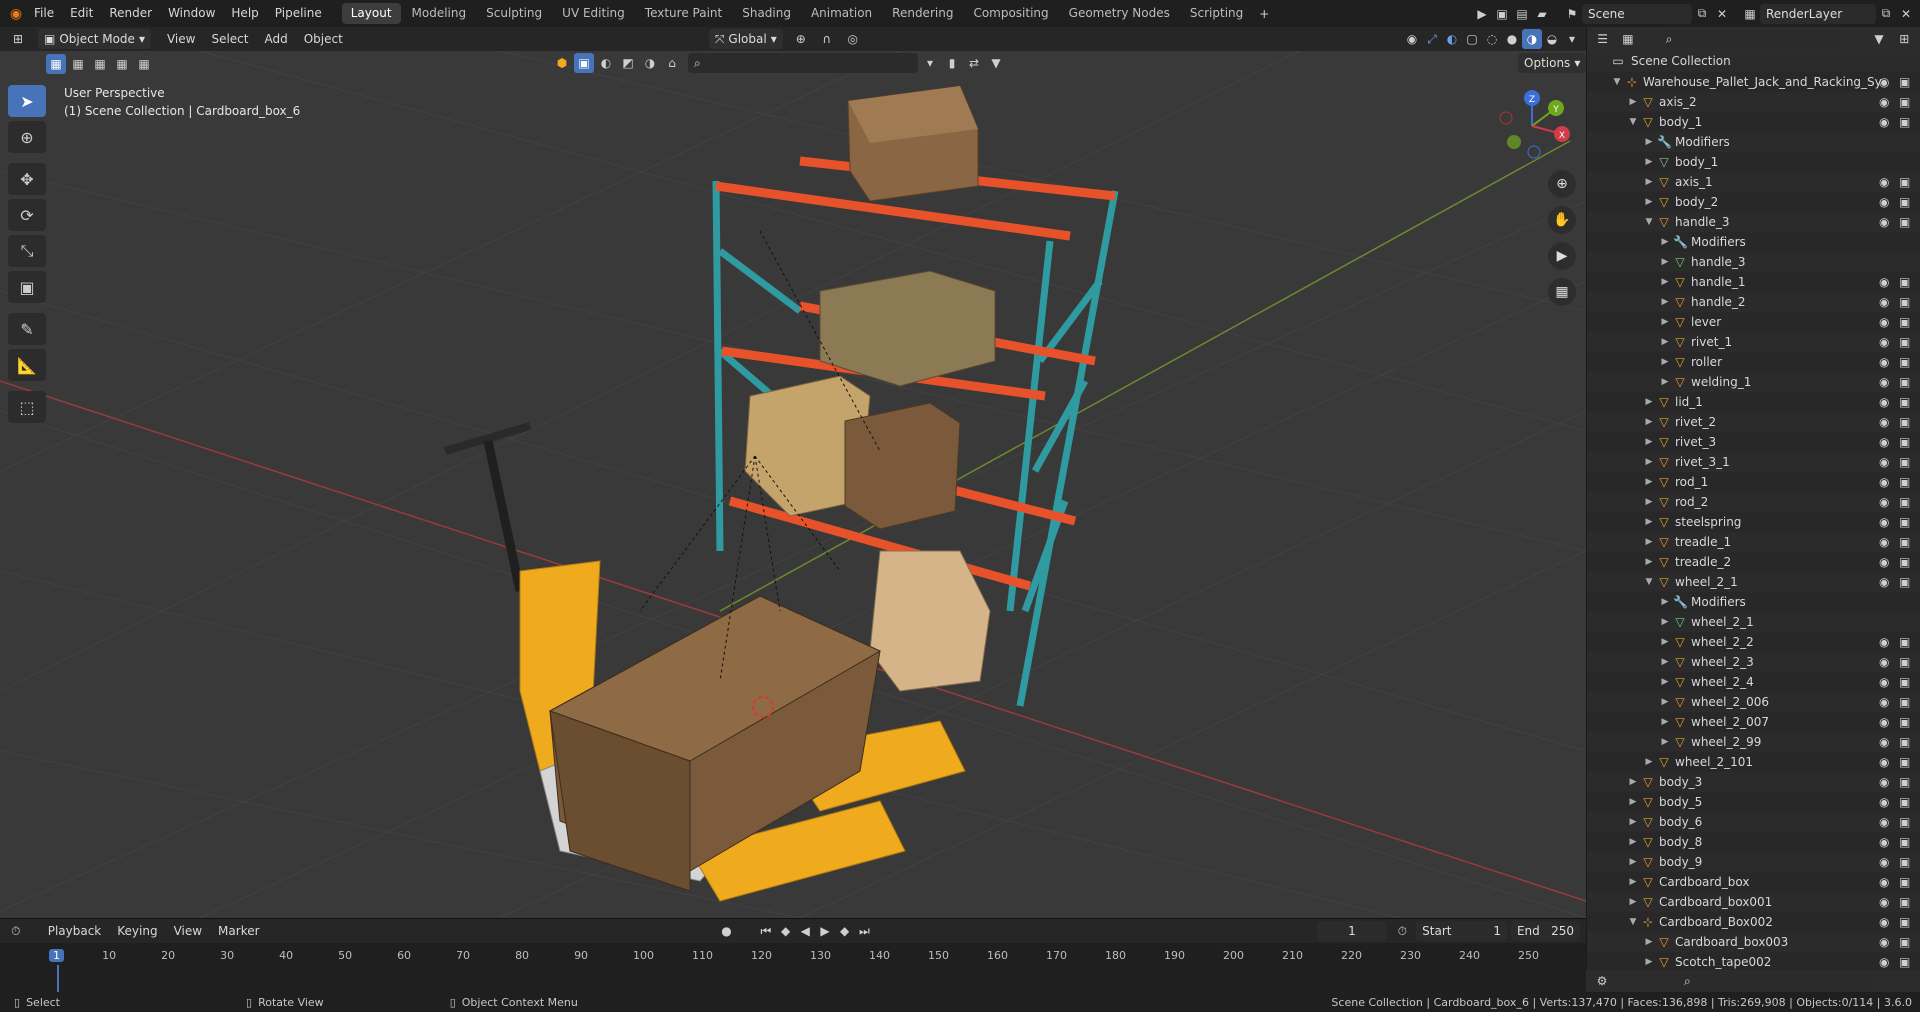 The width and height of the screenshot is (1920, 1012). What do you see at coordinates (1502, 14) in the screenshot?
I see `render-image-icon: ▣` at bounding box center [1502, 14].